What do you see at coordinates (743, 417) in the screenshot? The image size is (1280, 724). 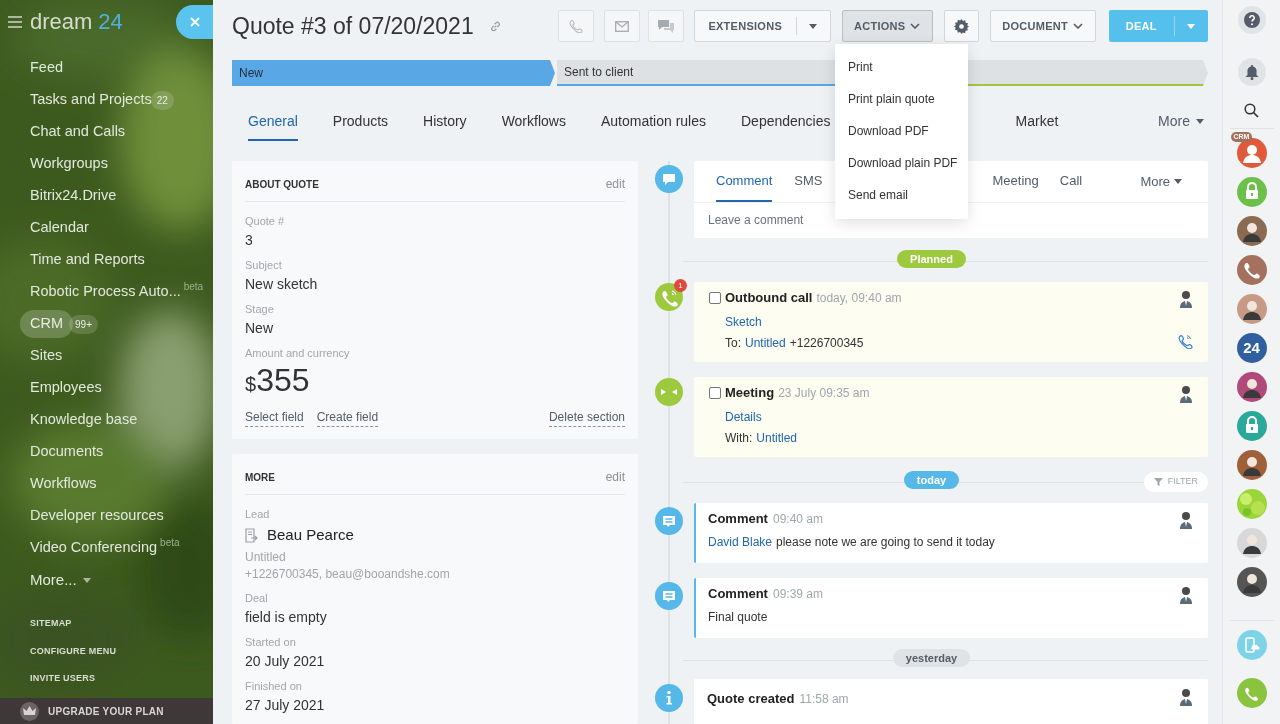 I see `activity-link: Details` at bounding box center [743, 417].